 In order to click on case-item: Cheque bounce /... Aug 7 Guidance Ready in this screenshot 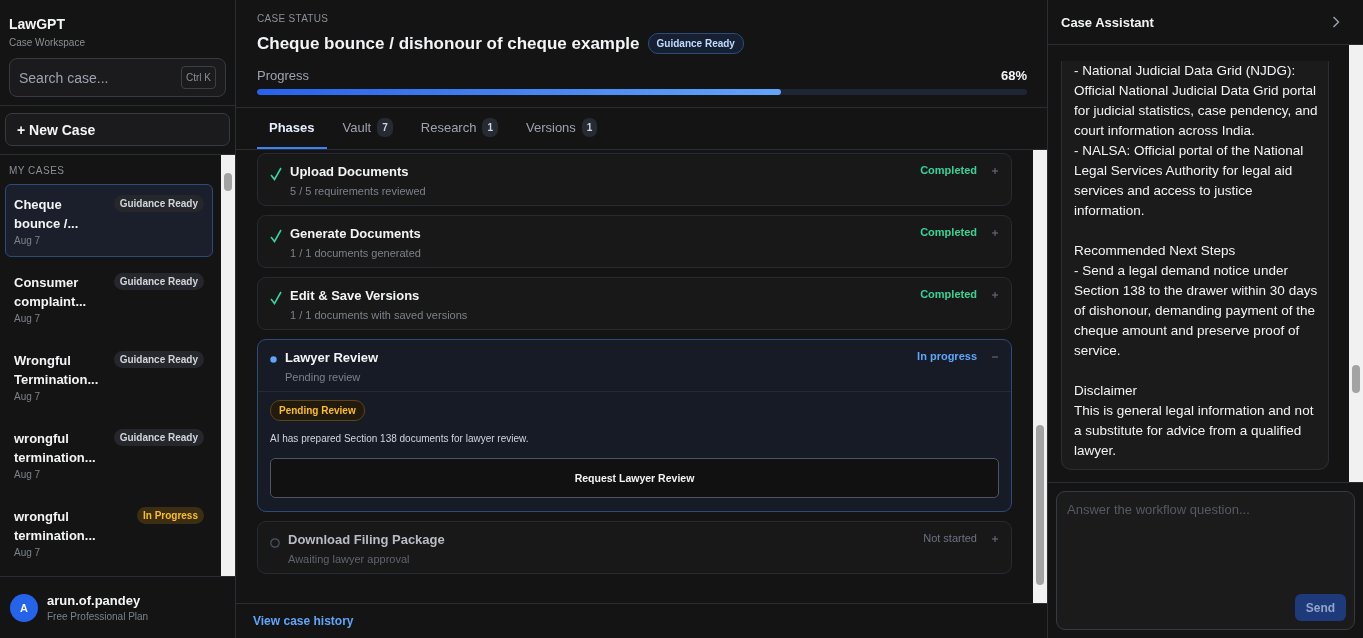, I will do `click(109, 220)`.